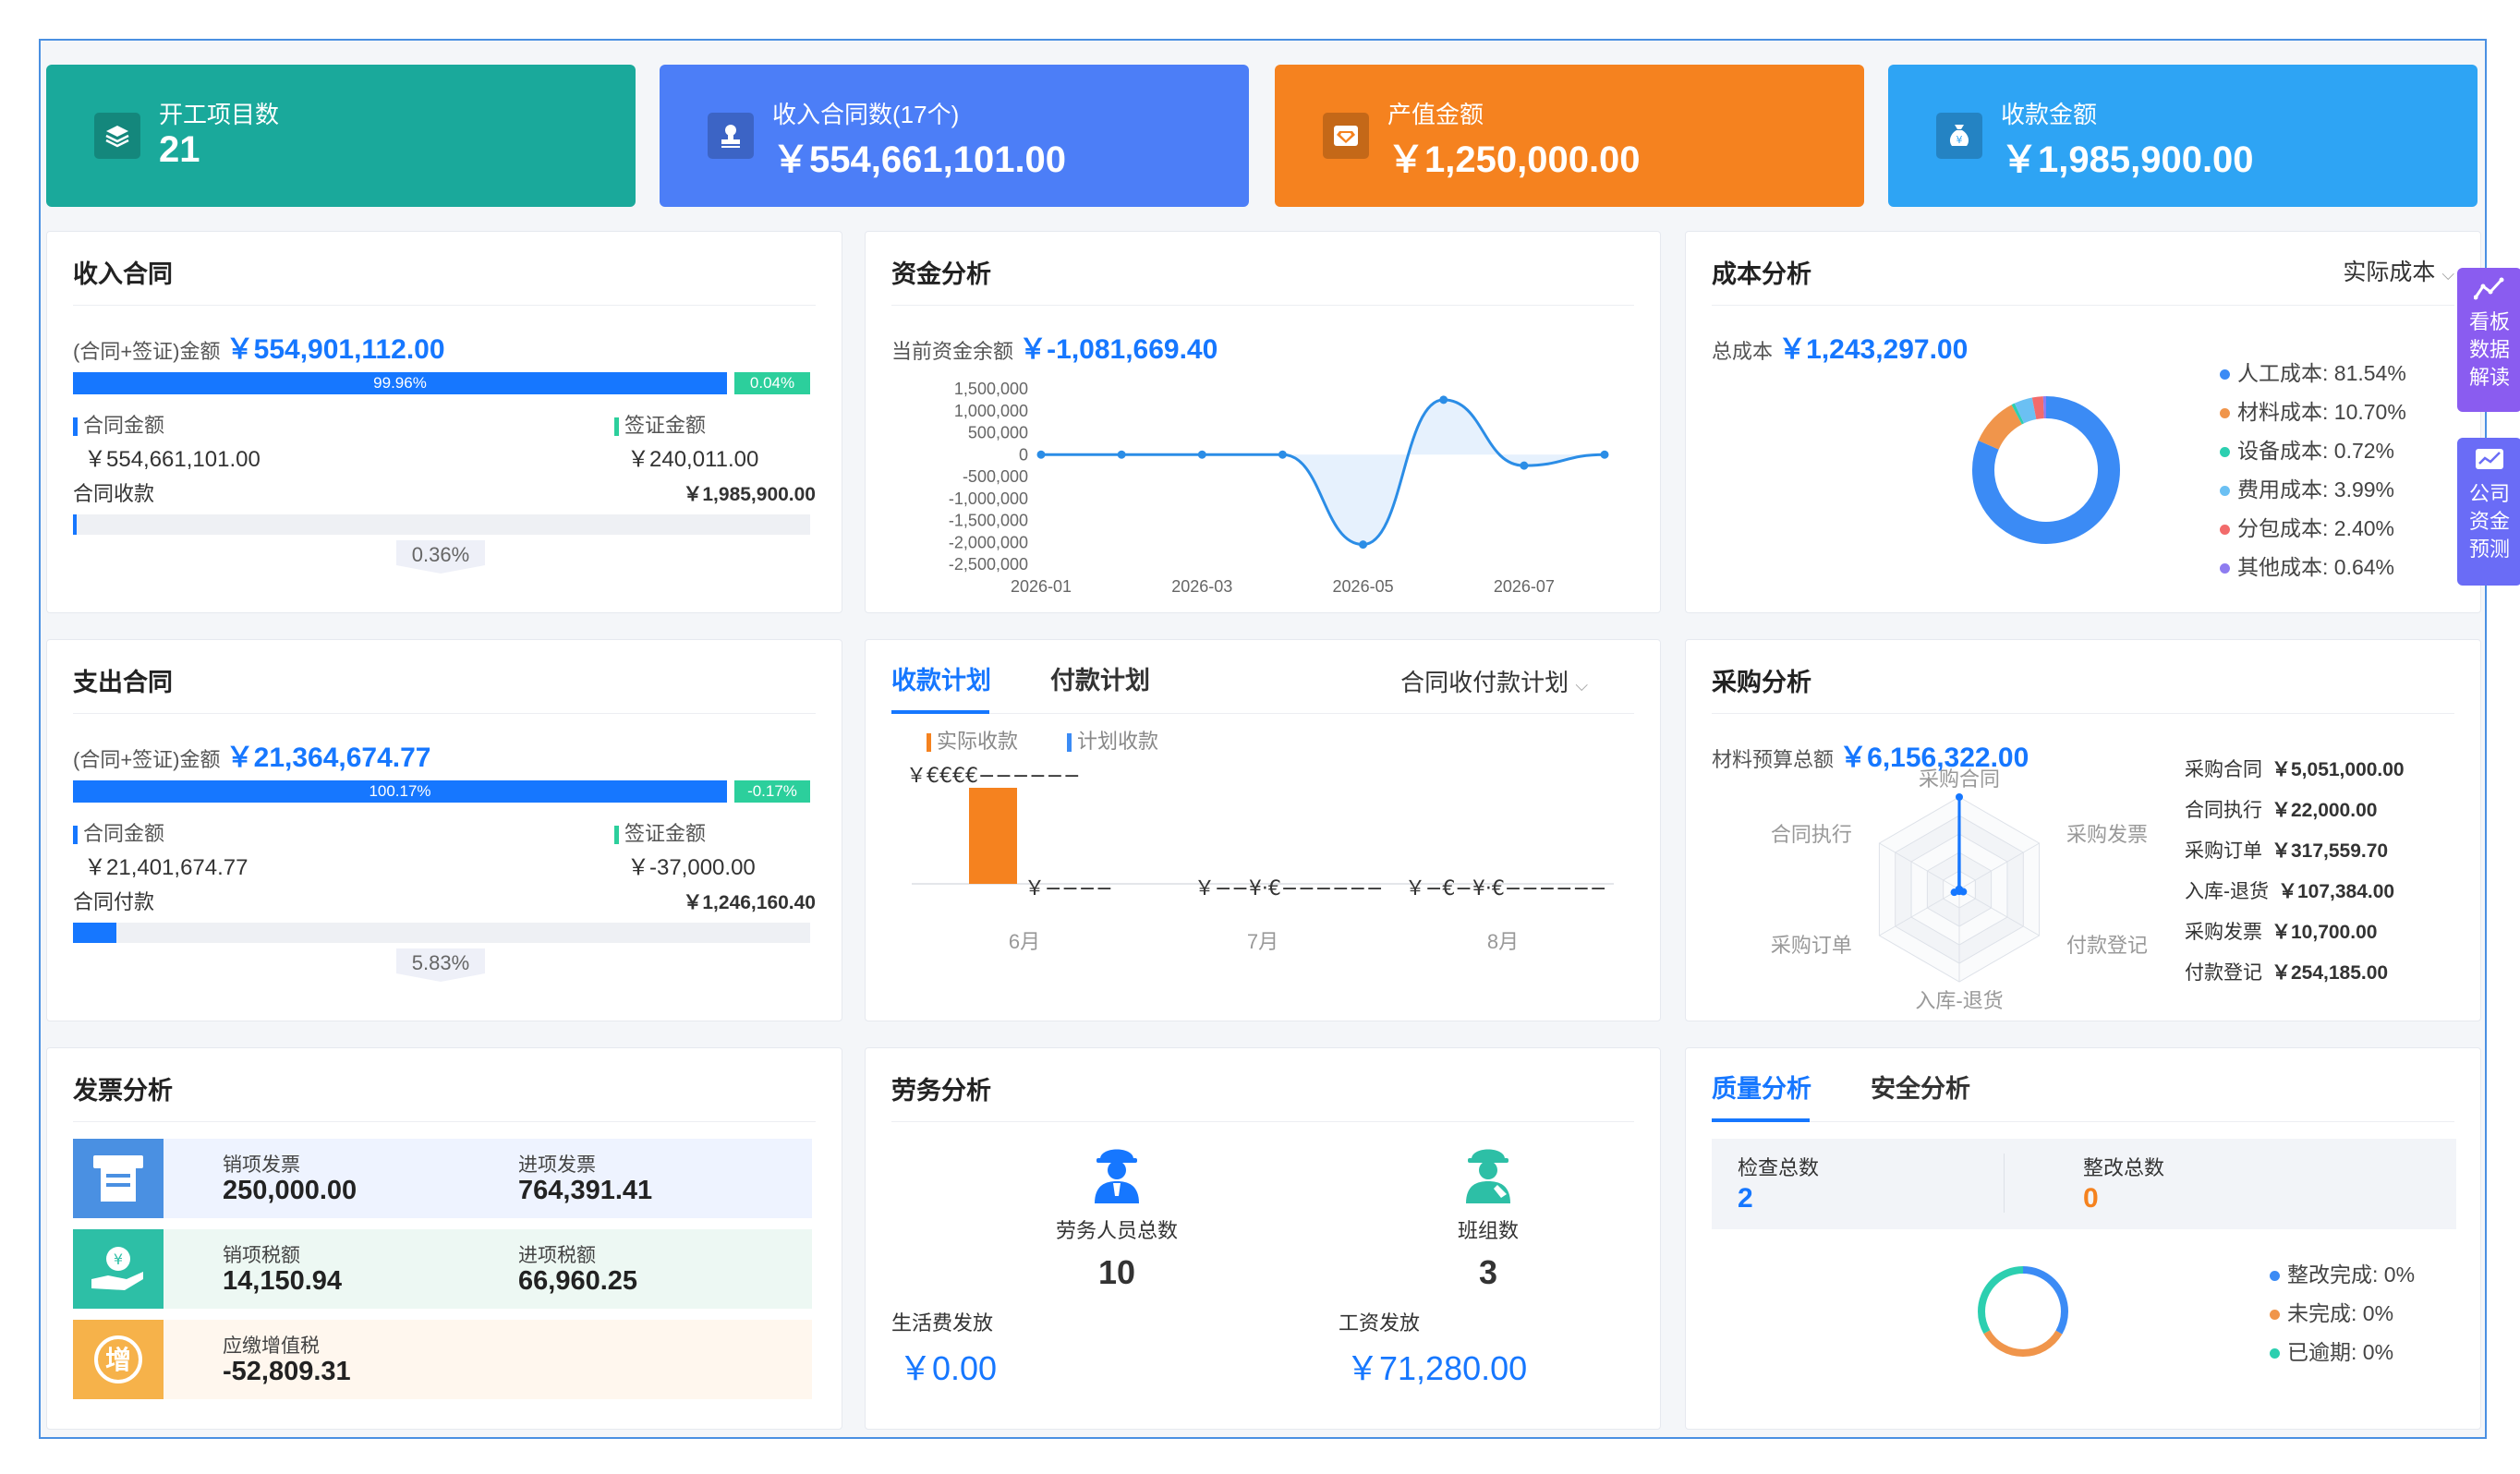 The image size is (2520, 1474). What do you see at coordinates (1435, 114) in the screenshot?
I see `stat-label: 产值金额` at bounding box center [1435, 114].